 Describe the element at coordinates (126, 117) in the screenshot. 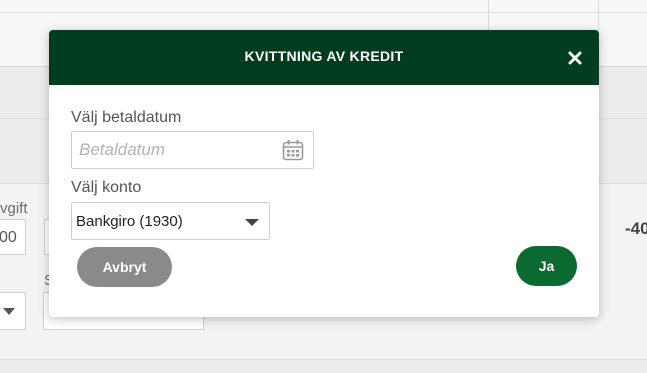

I see `payment-date-label: Välj betaldatum` at that location.